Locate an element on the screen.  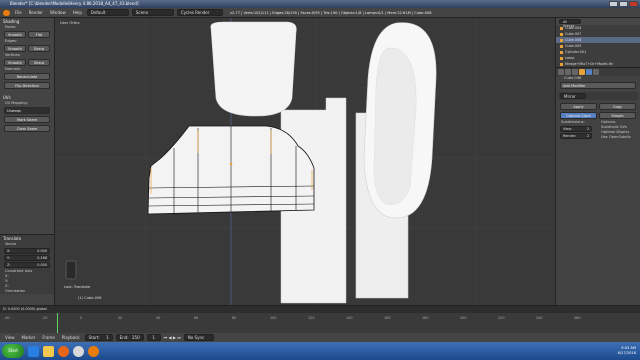
faces-flat-button: Flat is located at coordinates (39, 34).